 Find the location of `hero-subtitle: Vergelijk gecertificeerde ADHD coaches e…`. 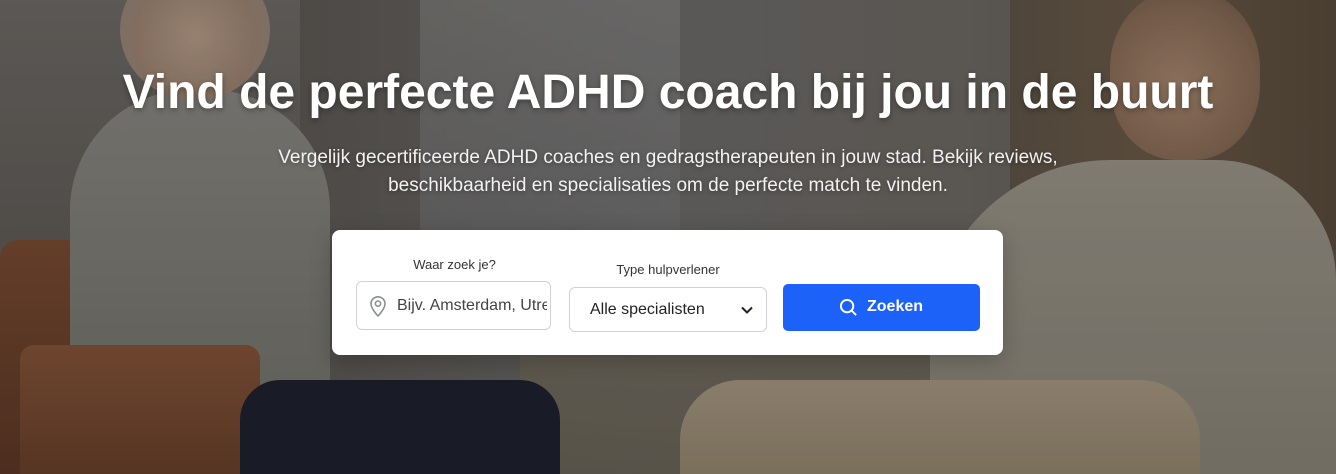

hero-subtitle: Vergelijk gecertificeerde ADHD coaches e… is located at coordinates (668, 171).